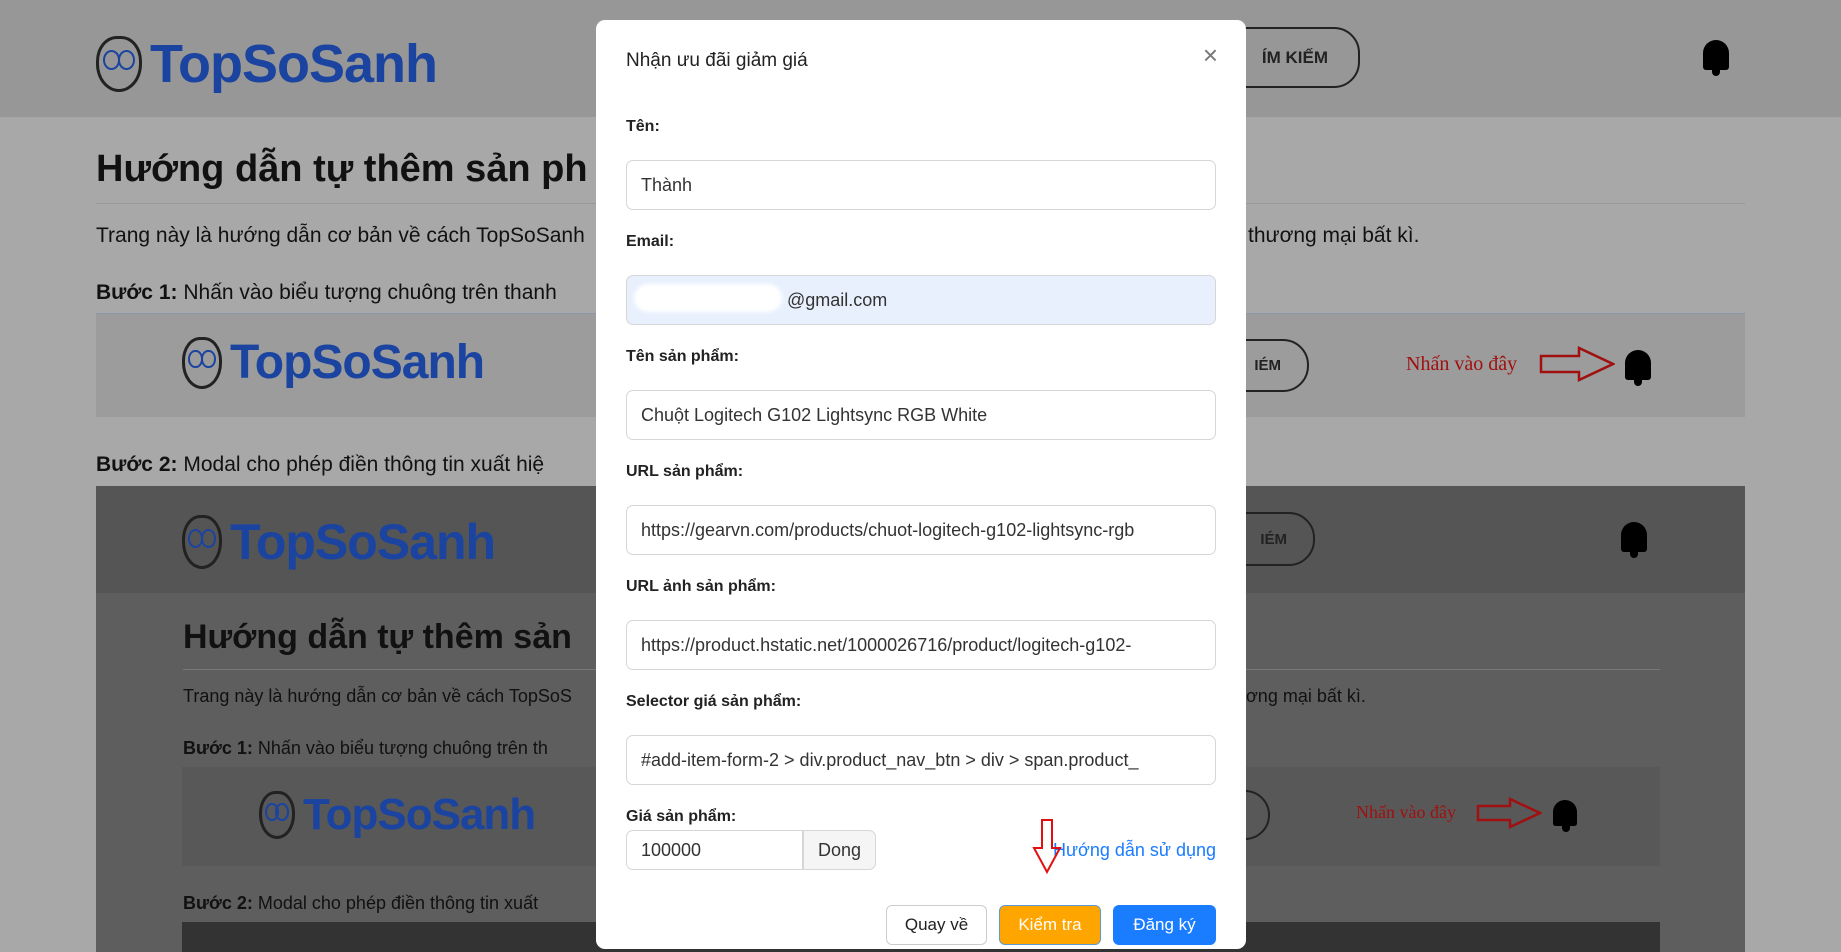 This screenshot has width=1841, height=952. What do you see at coordinates (333, 362) in the screenshot?
I see `step1-logo: TopSoSanh` at bounding box center [333, 362].